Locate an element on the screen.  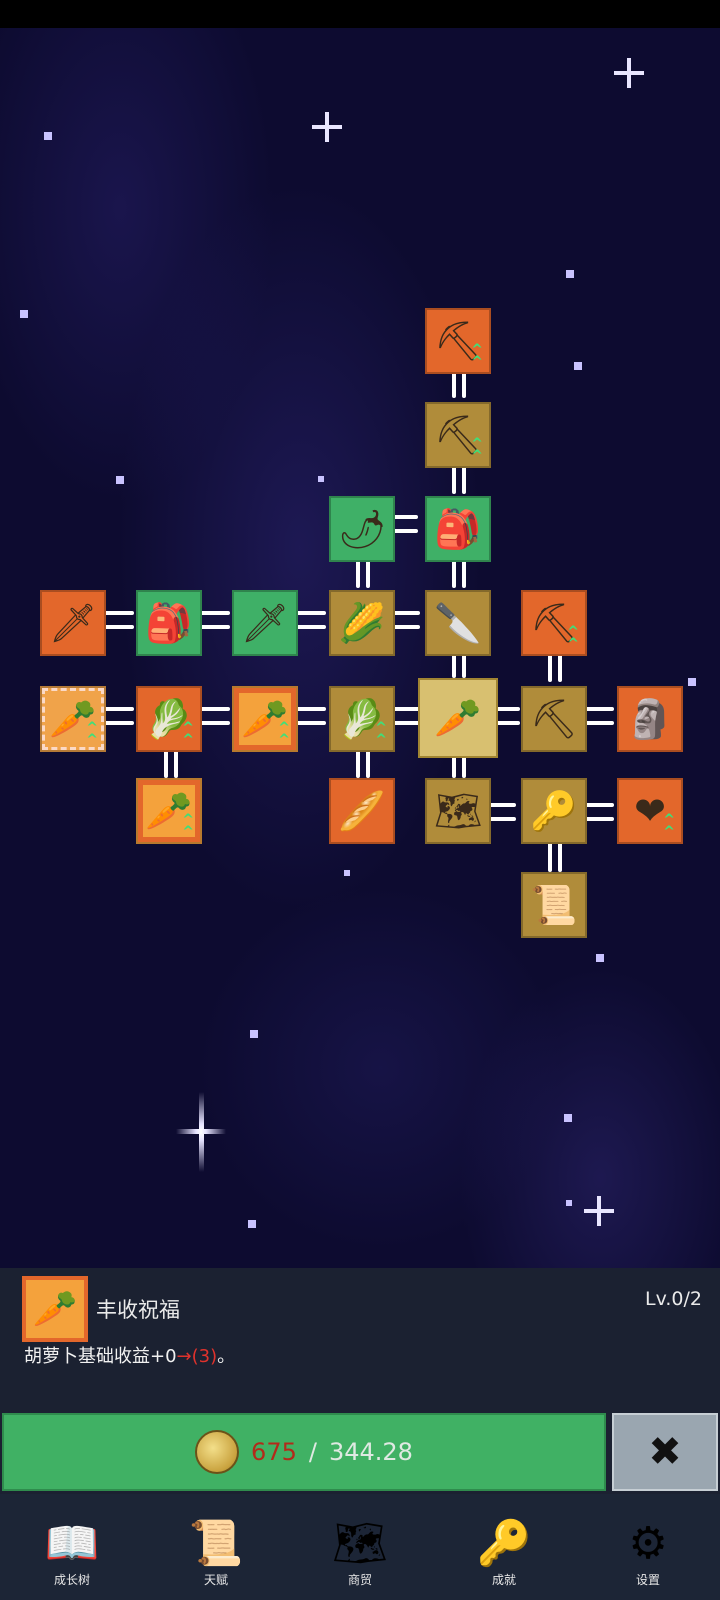
pickaxe-icon: ⛏ is located at coordinates (554, 718).